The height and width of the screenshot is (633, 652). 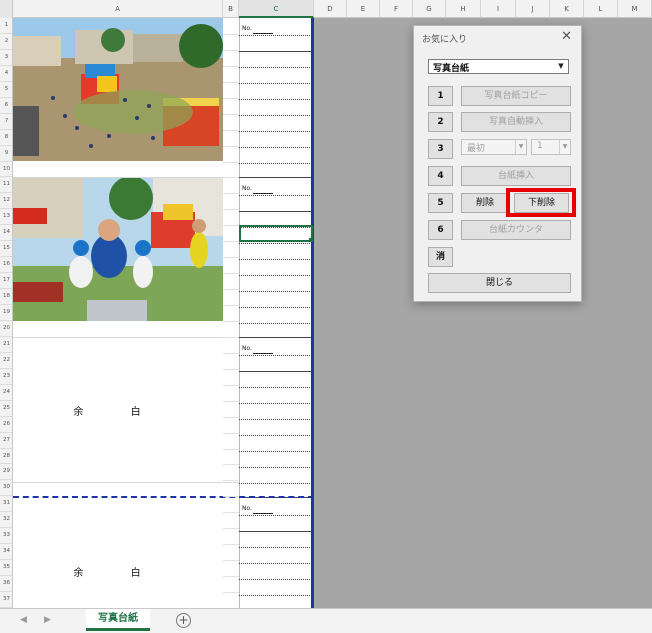 I want to click on row-17: 17, so click(x=6, y=281).